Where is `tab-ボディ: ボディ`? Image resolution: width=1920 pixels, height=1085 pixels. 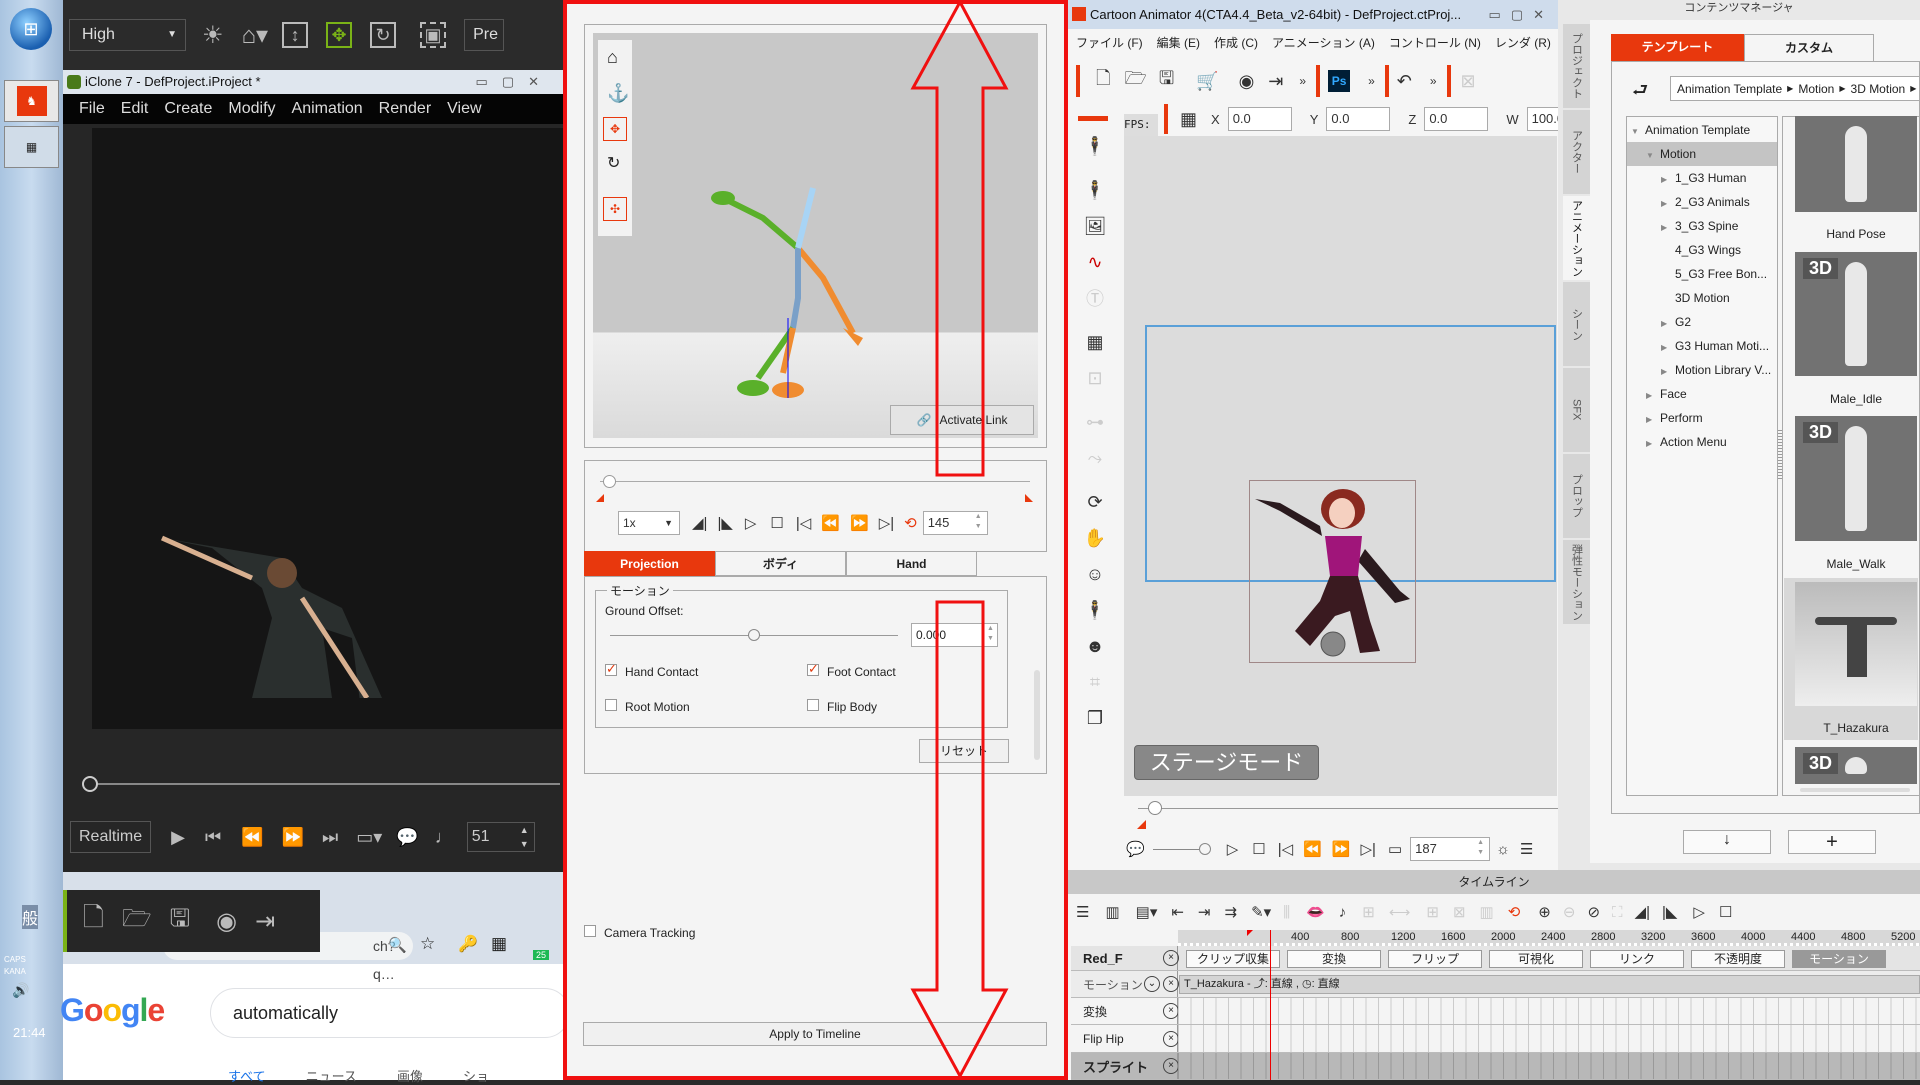
tab-ボディ: ボディ is located at coordinates (780, 563).